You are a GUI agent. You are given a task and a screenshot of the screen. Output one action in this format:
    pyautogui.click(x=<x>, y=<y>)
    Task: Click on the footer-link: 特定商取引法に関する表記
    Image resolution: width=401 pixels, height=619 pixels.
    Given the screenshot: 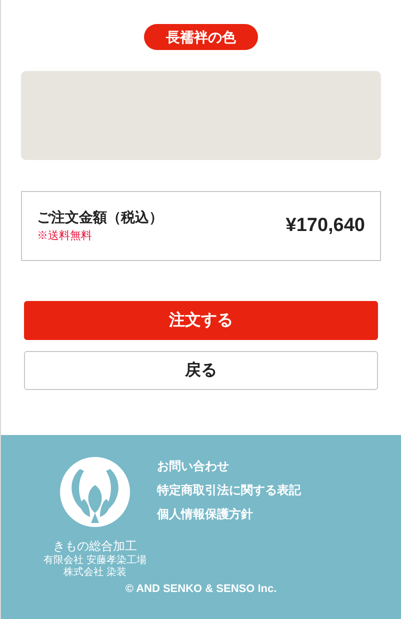 What is the action you would take?
    pyautogui.click(x=229, y=490)
    